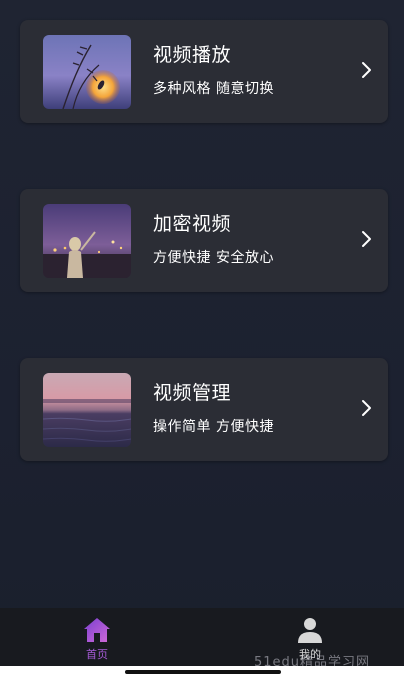 Image resolution: width=404 pixels, height=678 pixels. Describe the element at coordinates (213, 258) in the screenshot. I see `card-subtitle: 方便快捷 安全放心` at that location.